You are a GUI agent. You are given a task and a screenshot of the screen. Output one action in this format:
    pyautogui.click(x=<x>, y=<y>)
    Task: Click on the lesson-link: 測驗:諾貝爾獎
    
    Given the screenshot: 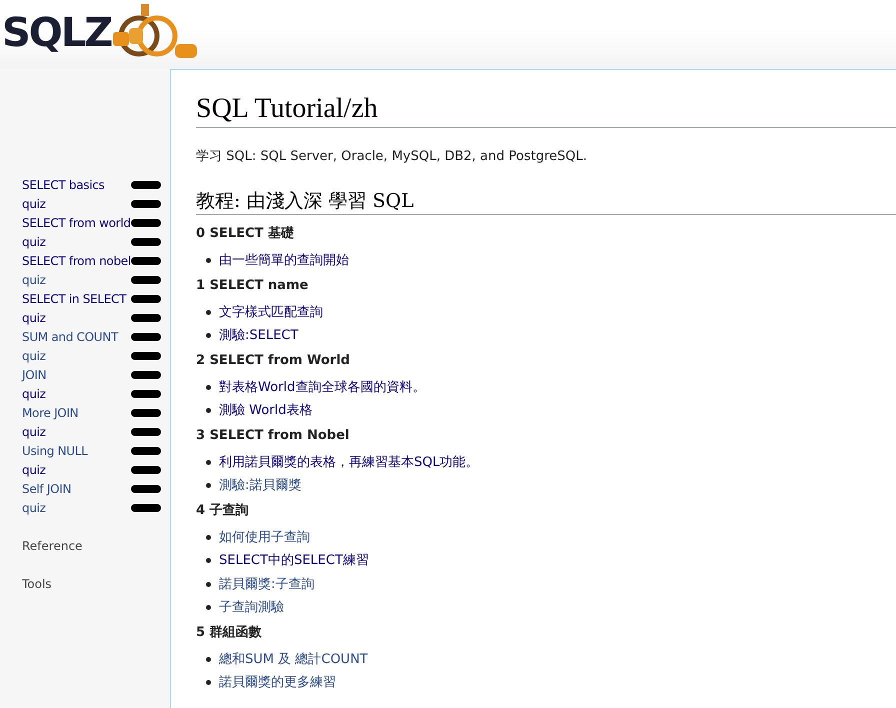 What is the action you would take?
    pyautogui.click(x=260, y=486)
    